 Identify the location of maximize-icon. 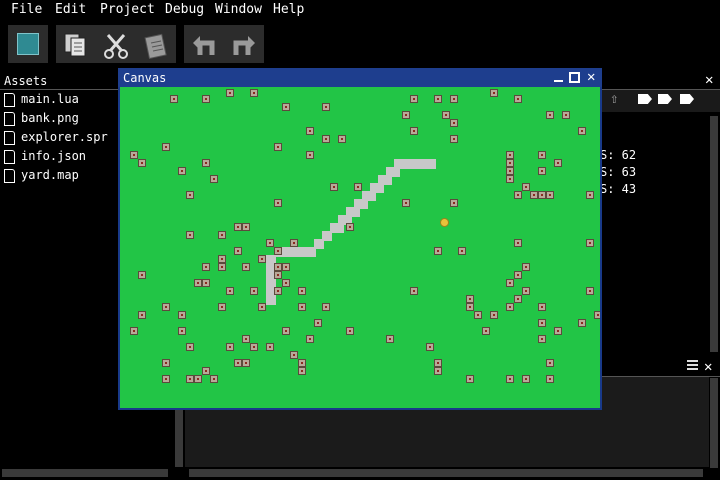
(574, 77).